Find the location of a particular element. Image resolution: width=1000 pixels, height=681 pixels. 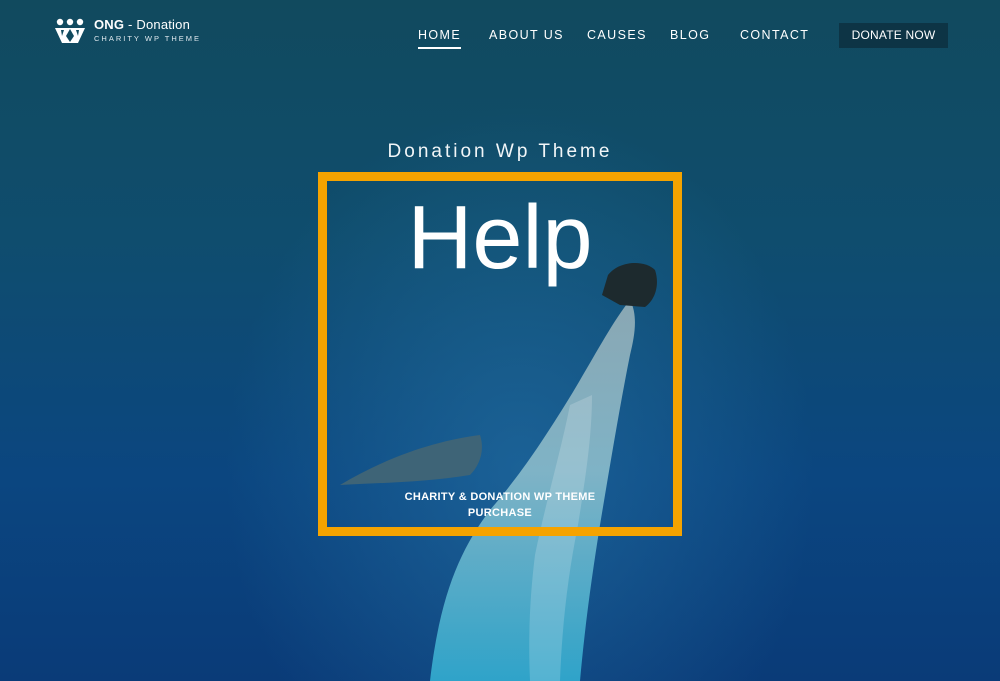

hero-subtitle: Donation Wp Theme is located at coordinates (500, 151).